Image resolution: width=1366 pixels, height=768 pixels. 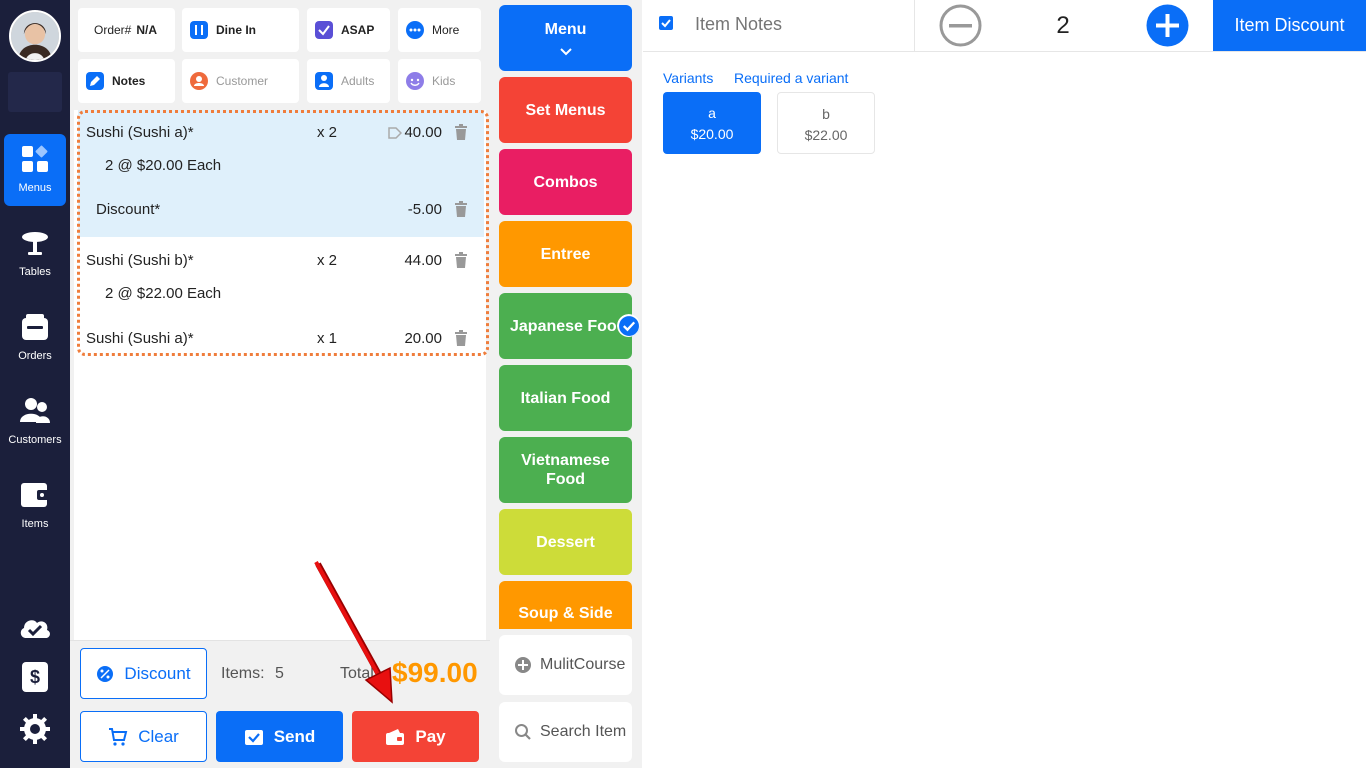 What do you see at coordinates (157, 673) in the screenshot?
I see `discount-label: Discount` at bounding box center [157, 673].